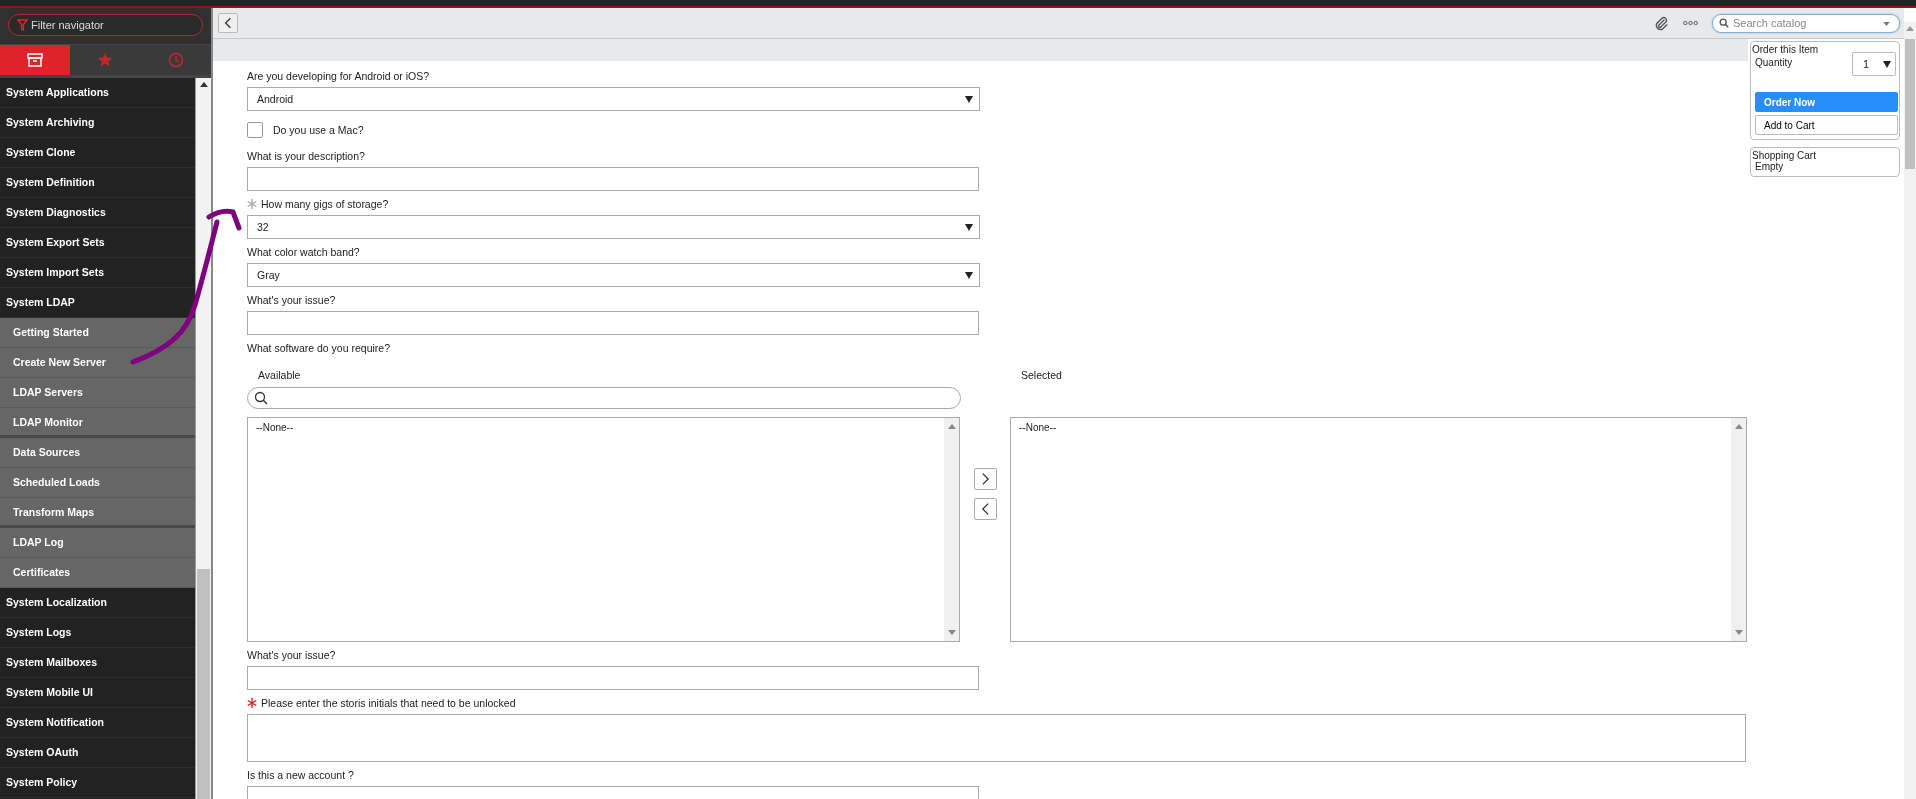 The width and height of the screenshot is (1916, 799). What do you see at coordinates (1806, 23) in the screenshot?
I see `search-field: Search catalog` at bounding box center [1806, 23].